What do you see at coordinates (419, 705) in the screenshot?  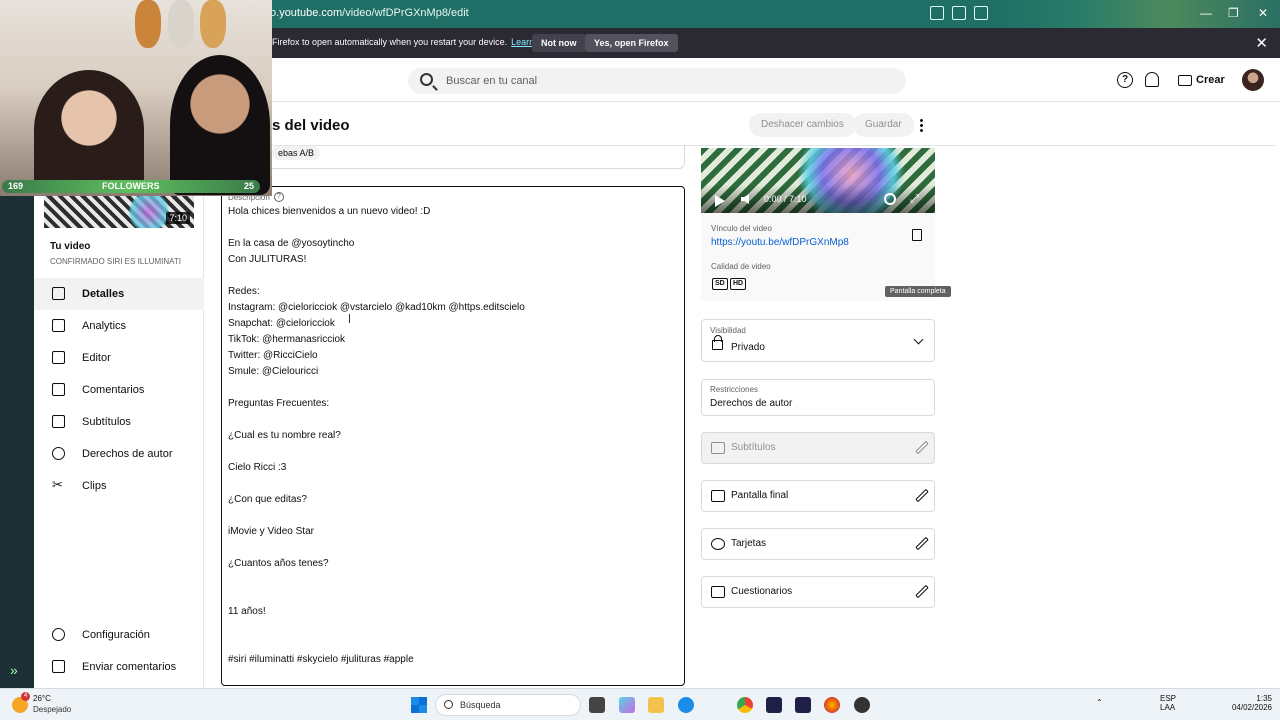 I see `windows-start-icon` at bounding box center [419, 705].